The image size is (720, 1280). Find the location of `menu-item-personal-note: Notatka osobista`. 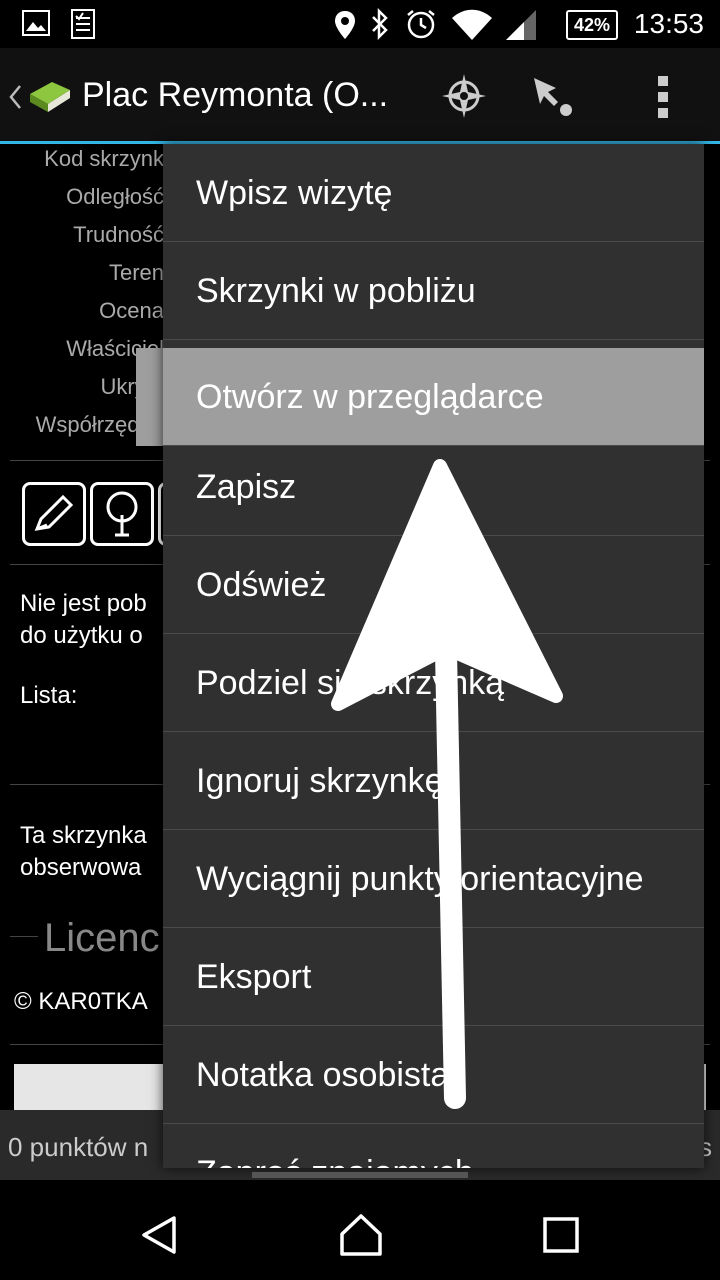

menu-item-personal-note: Notatka osobista is located at coordinates (433, 1075).